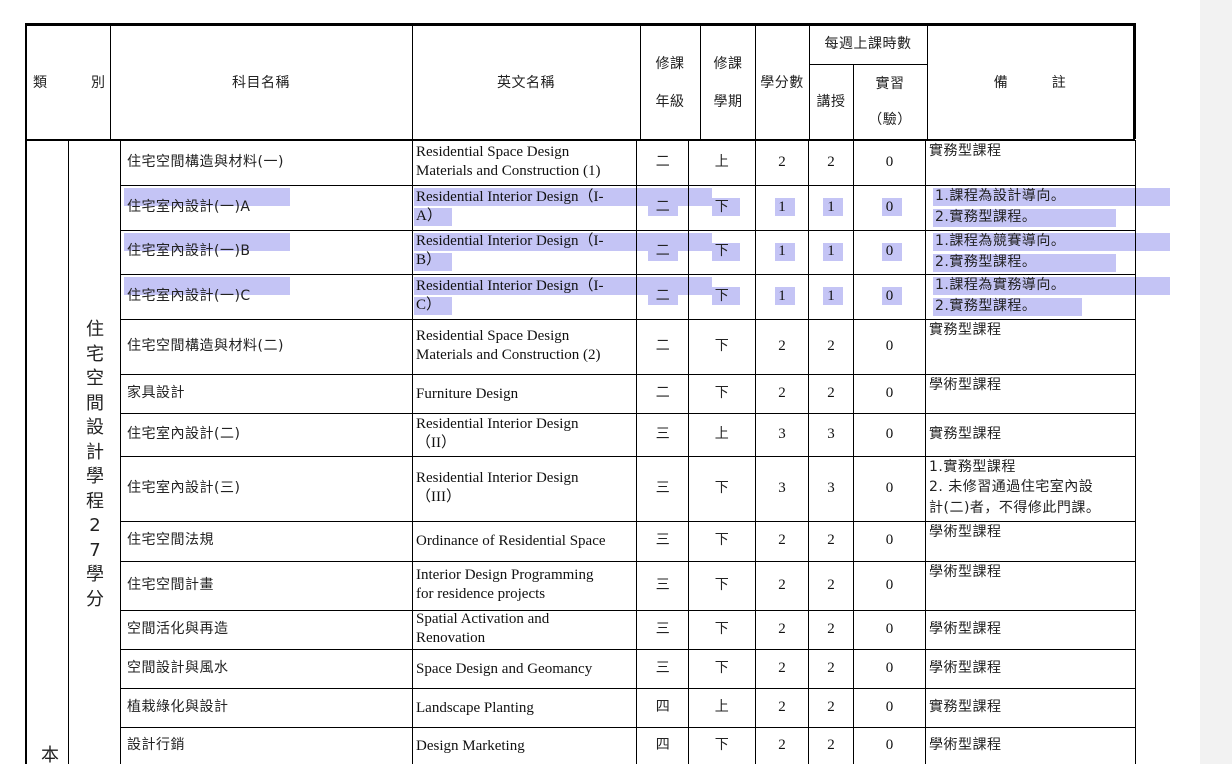  I want to click on english-name-line1: Residential Interior Design, so click(497, 424).